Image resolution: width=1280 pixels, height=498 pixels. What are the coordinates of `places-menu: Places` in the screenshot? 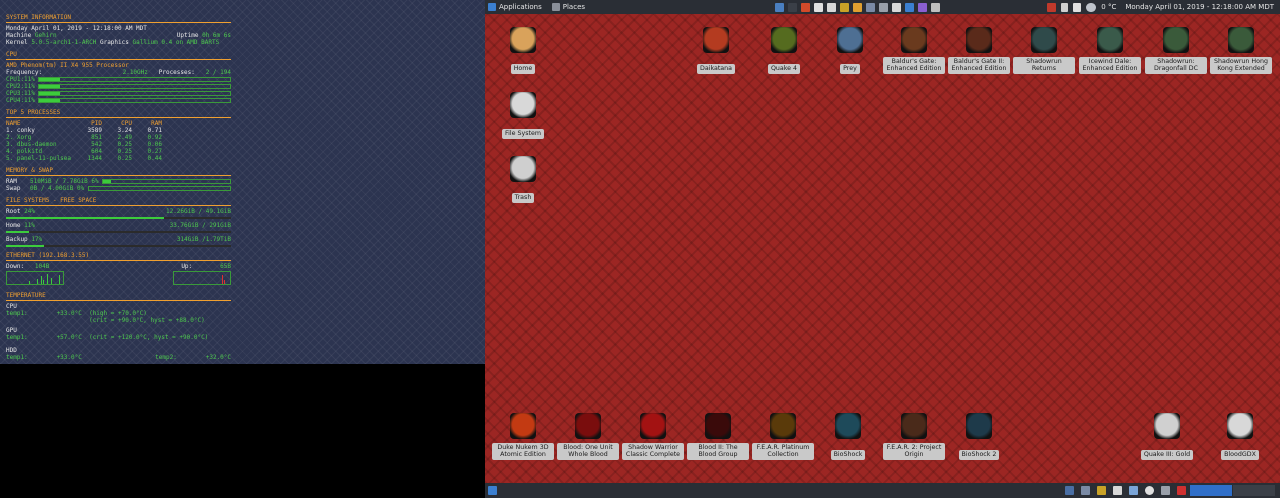 It's located at (573, 7).